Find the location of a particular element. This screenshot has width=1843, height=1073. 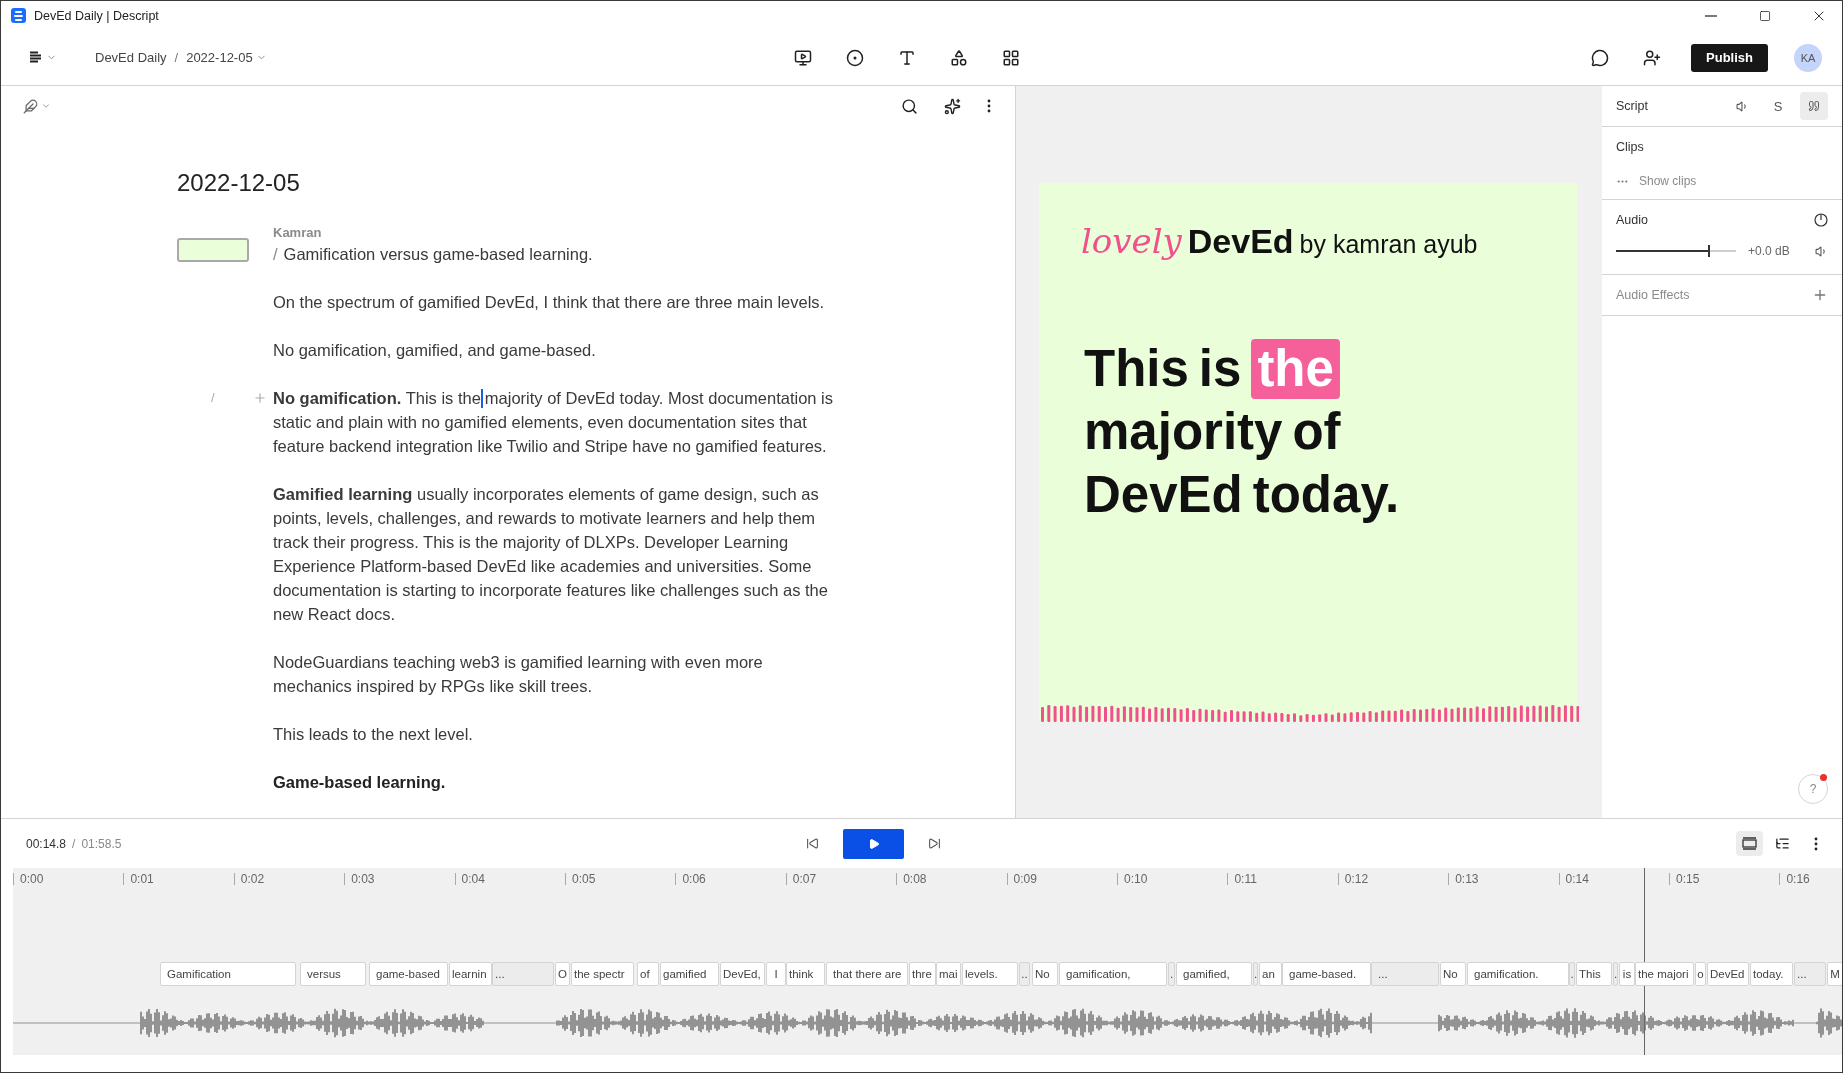

caption-word: is is located at coordinates (1220, 368).